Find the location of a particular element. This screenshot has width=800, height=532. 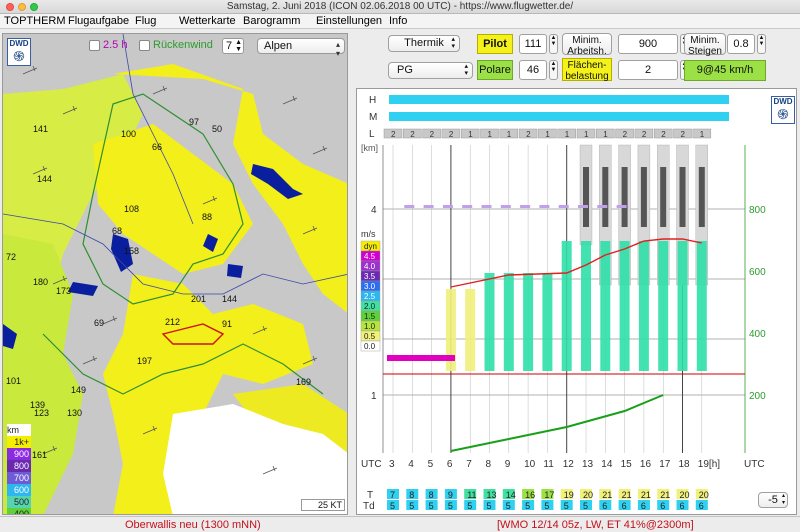

y-tick-label: 1 is located at coordinates (374, 396).